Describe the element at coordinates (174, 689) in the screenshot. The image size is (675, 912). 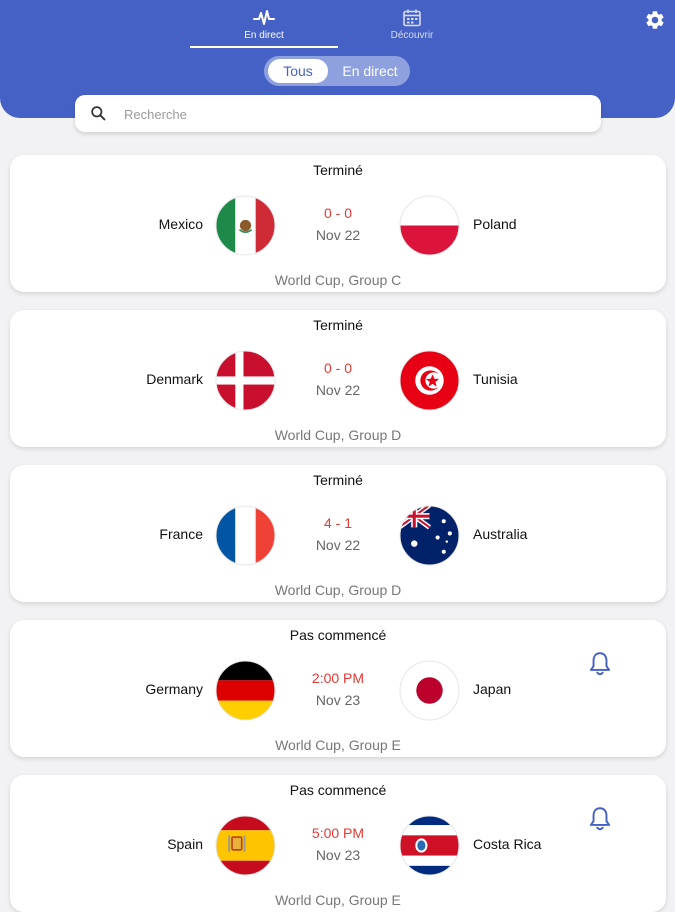
I see `home-team-name: Germany` at that location.